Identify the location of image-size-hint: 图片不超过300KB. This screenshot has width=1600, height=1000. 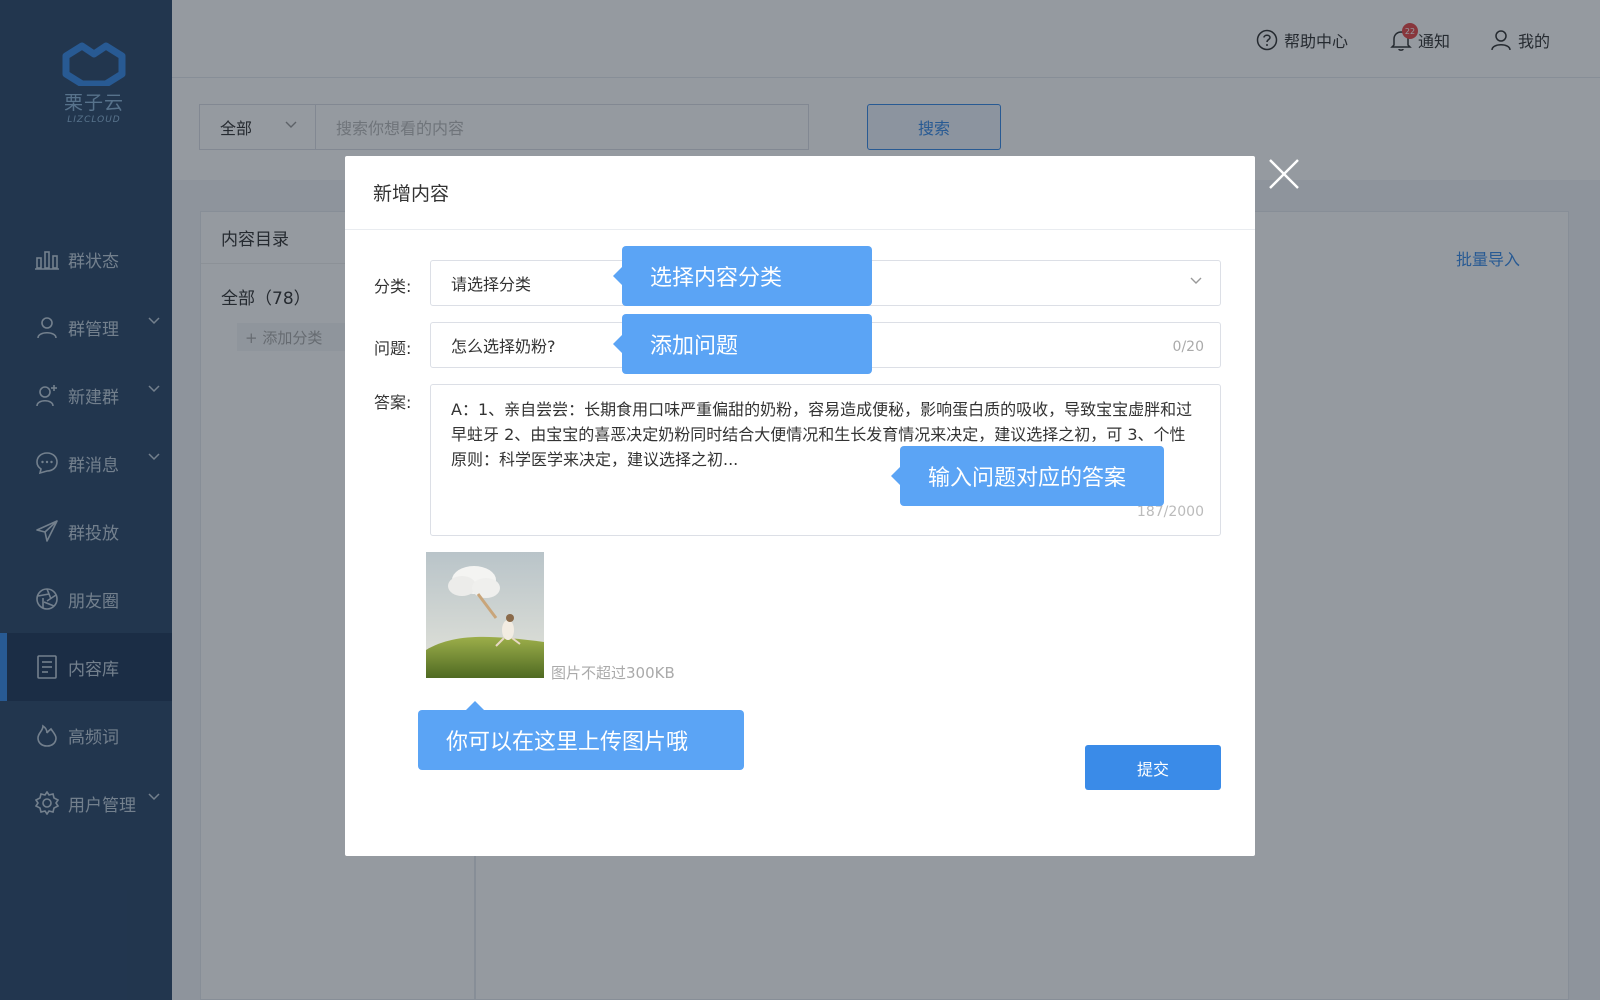
(613, 673).